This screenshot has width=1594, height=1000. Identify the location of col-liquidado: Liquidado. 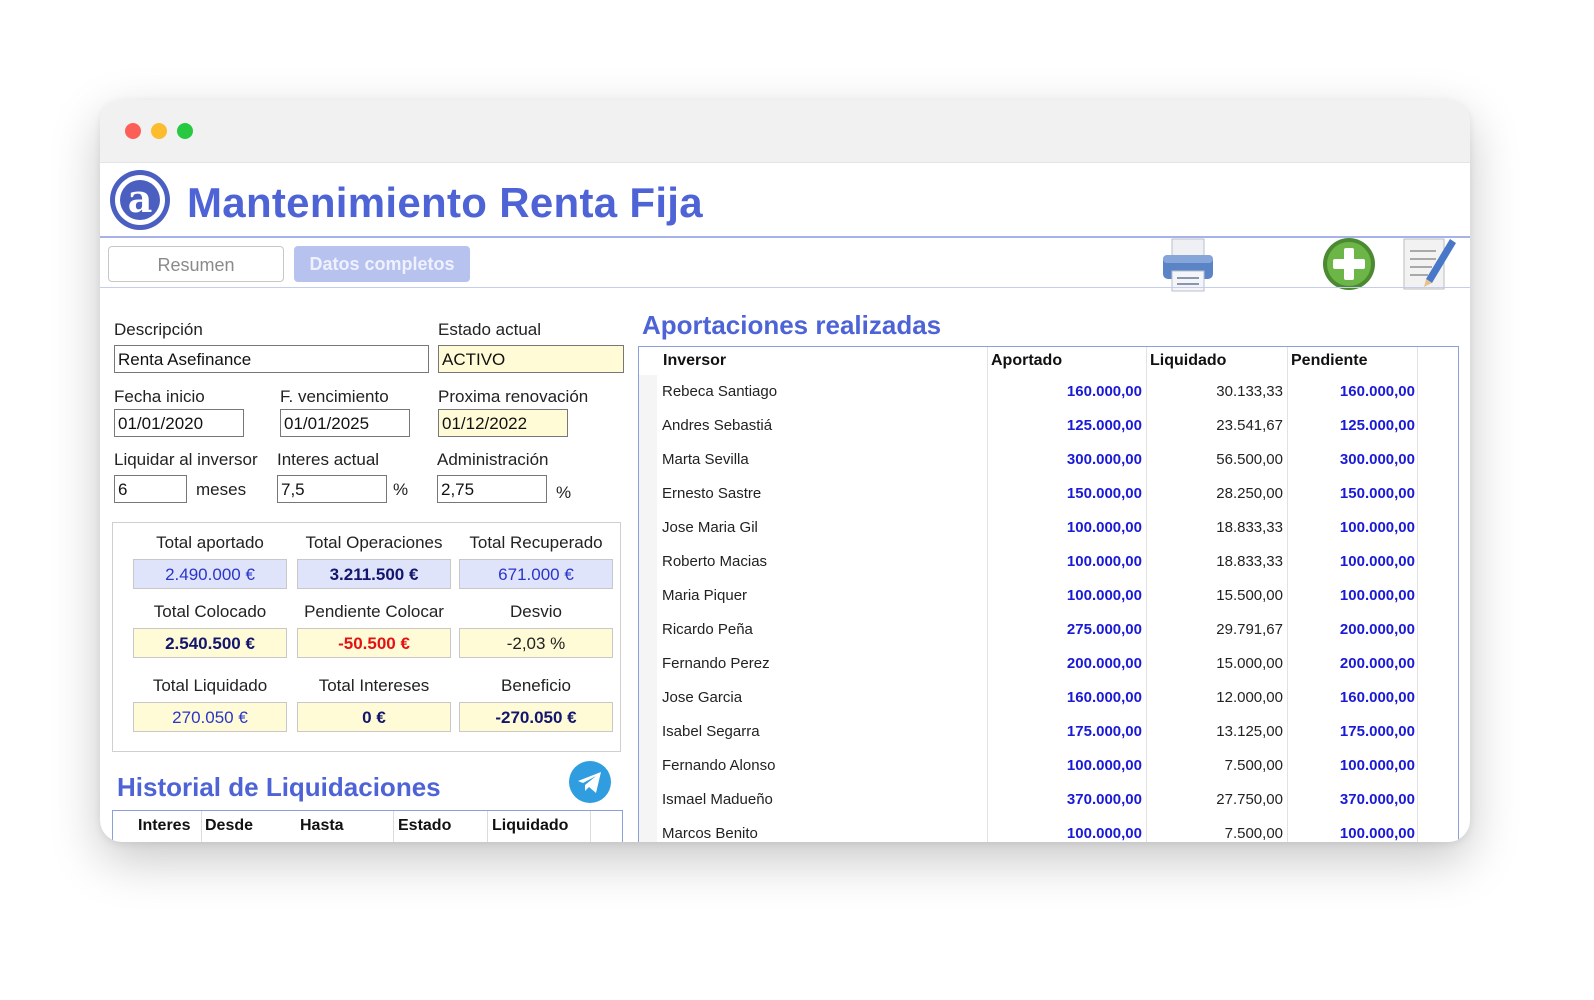
(1188, 361).